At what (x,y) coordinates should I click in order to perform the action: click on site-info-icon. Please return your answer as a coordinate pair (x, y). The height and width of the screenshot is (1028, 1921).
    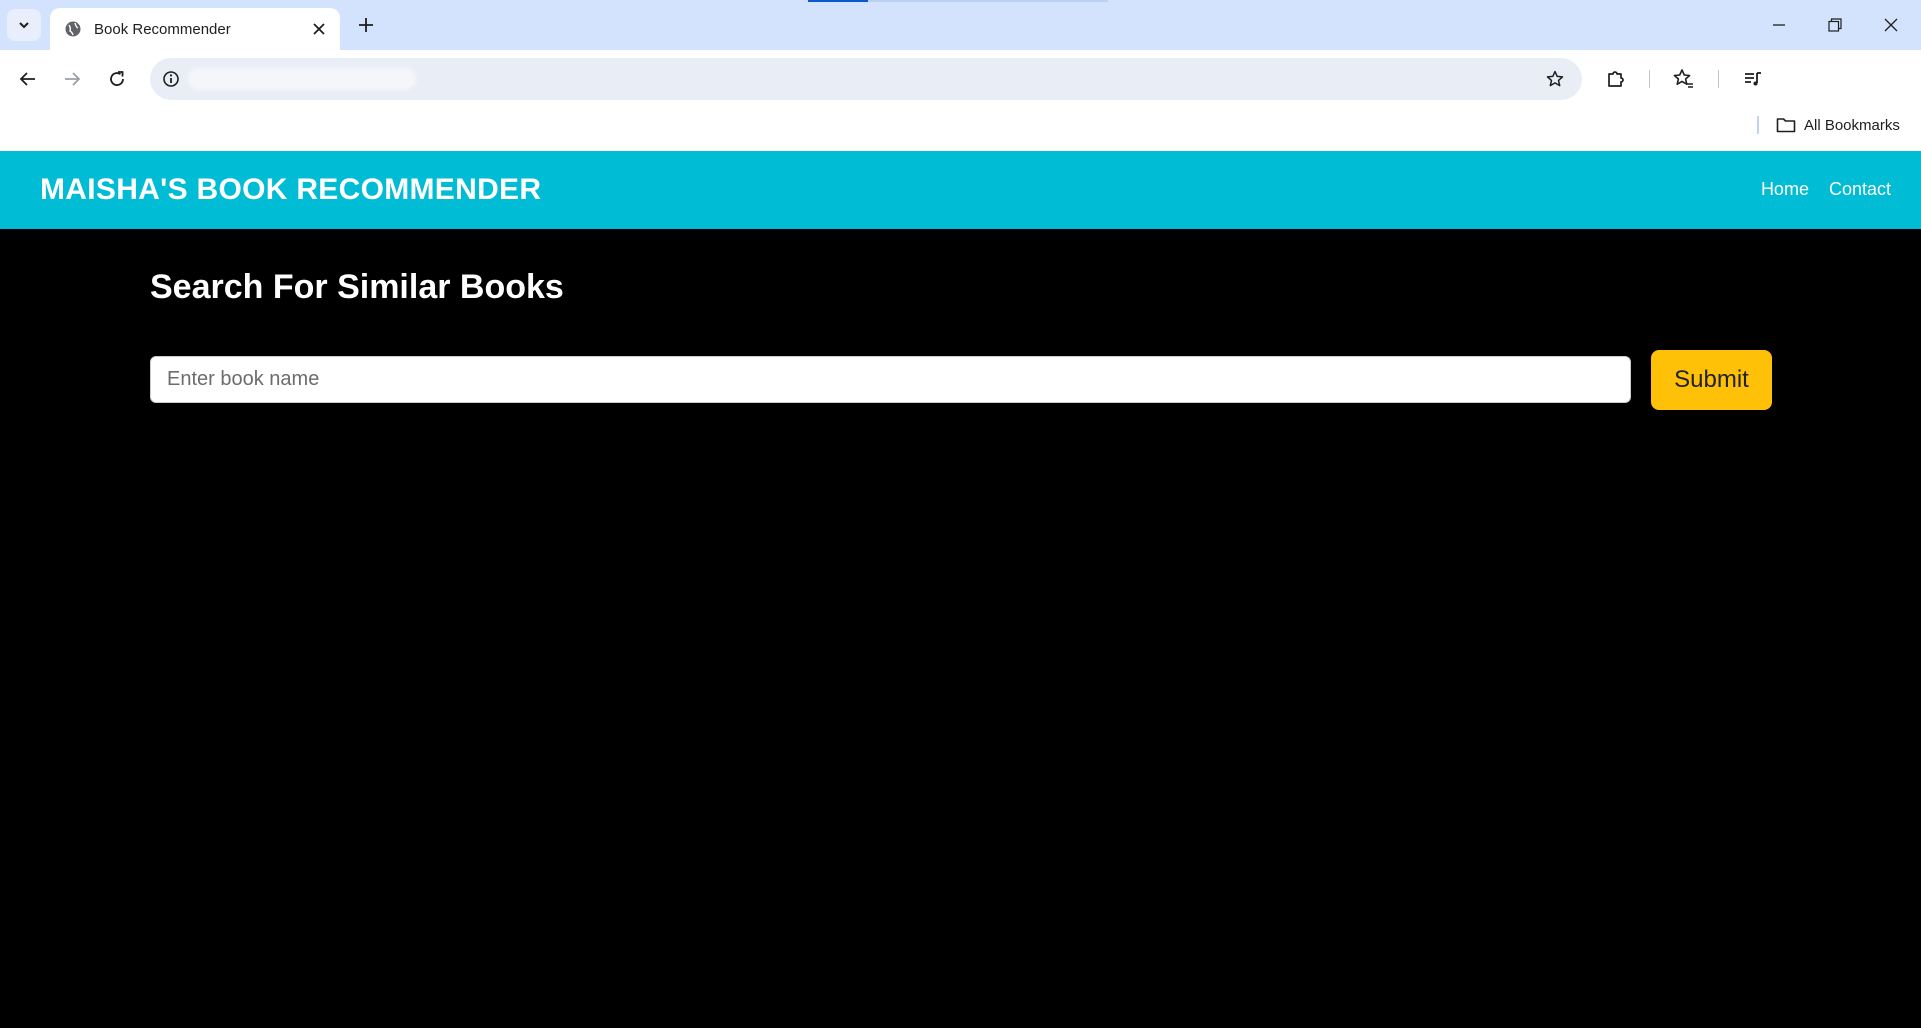
    Looking at the image, I should click on (171, 79).